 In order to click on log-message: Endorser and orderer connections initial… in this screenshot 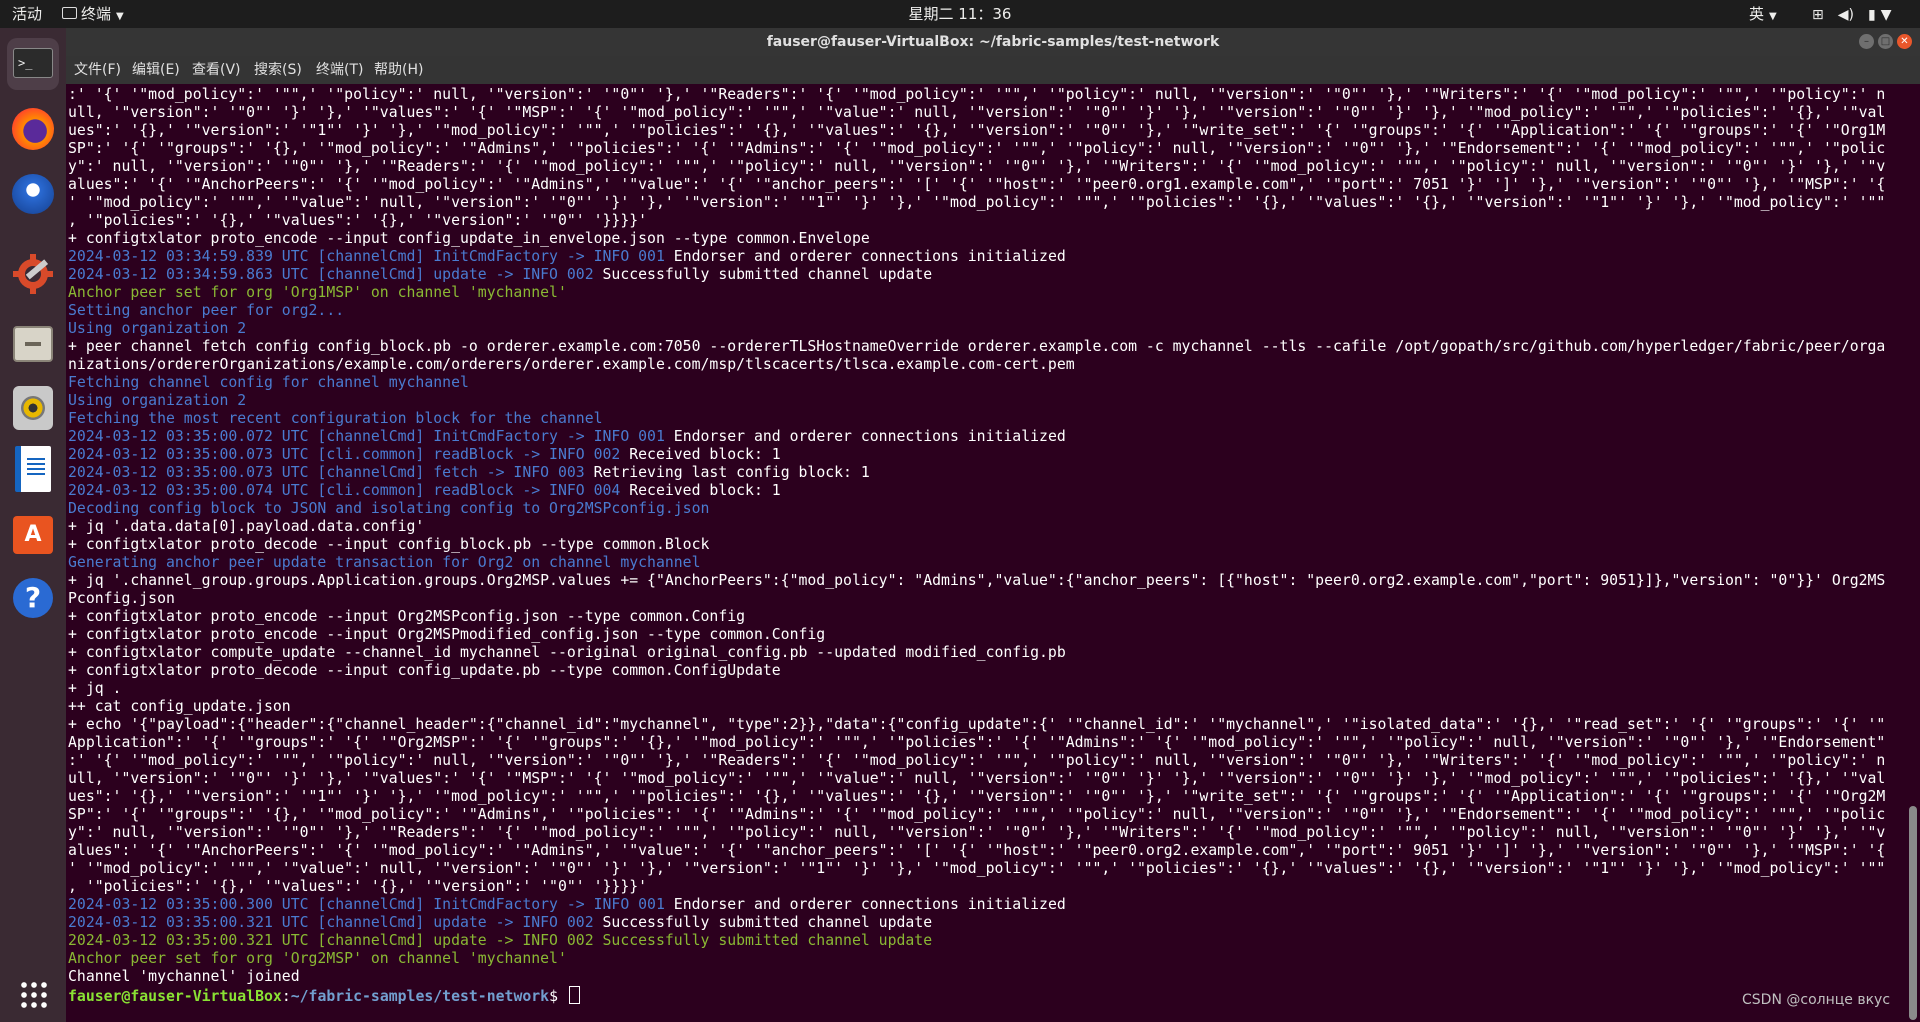, I will do `click(865, 904)`.